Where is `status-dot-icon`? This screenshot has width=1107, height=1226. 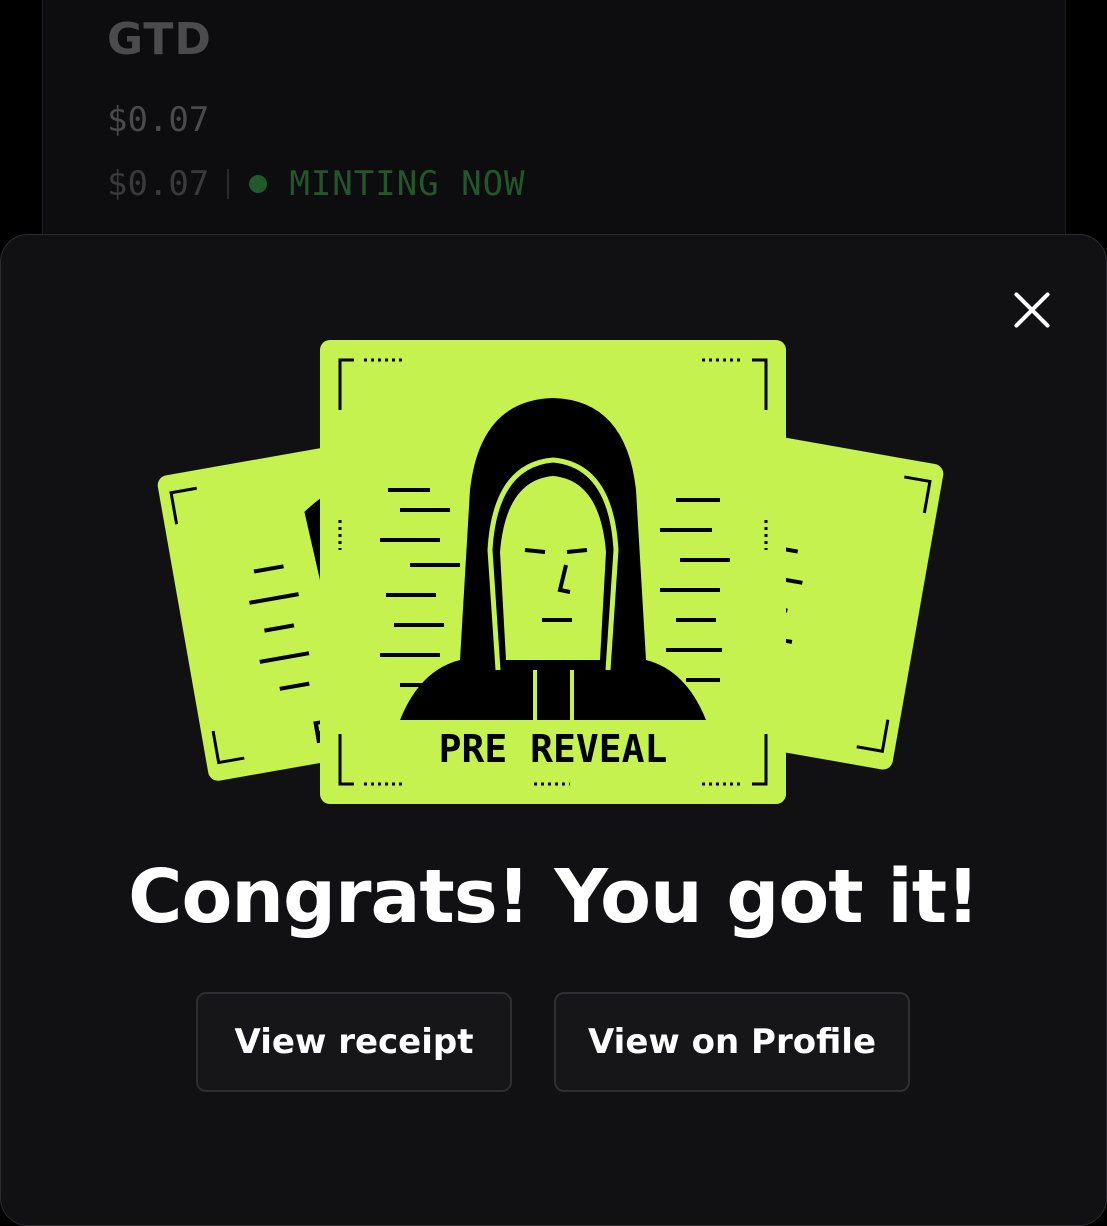 status-dot-icon is located at coordinates (258, 184).